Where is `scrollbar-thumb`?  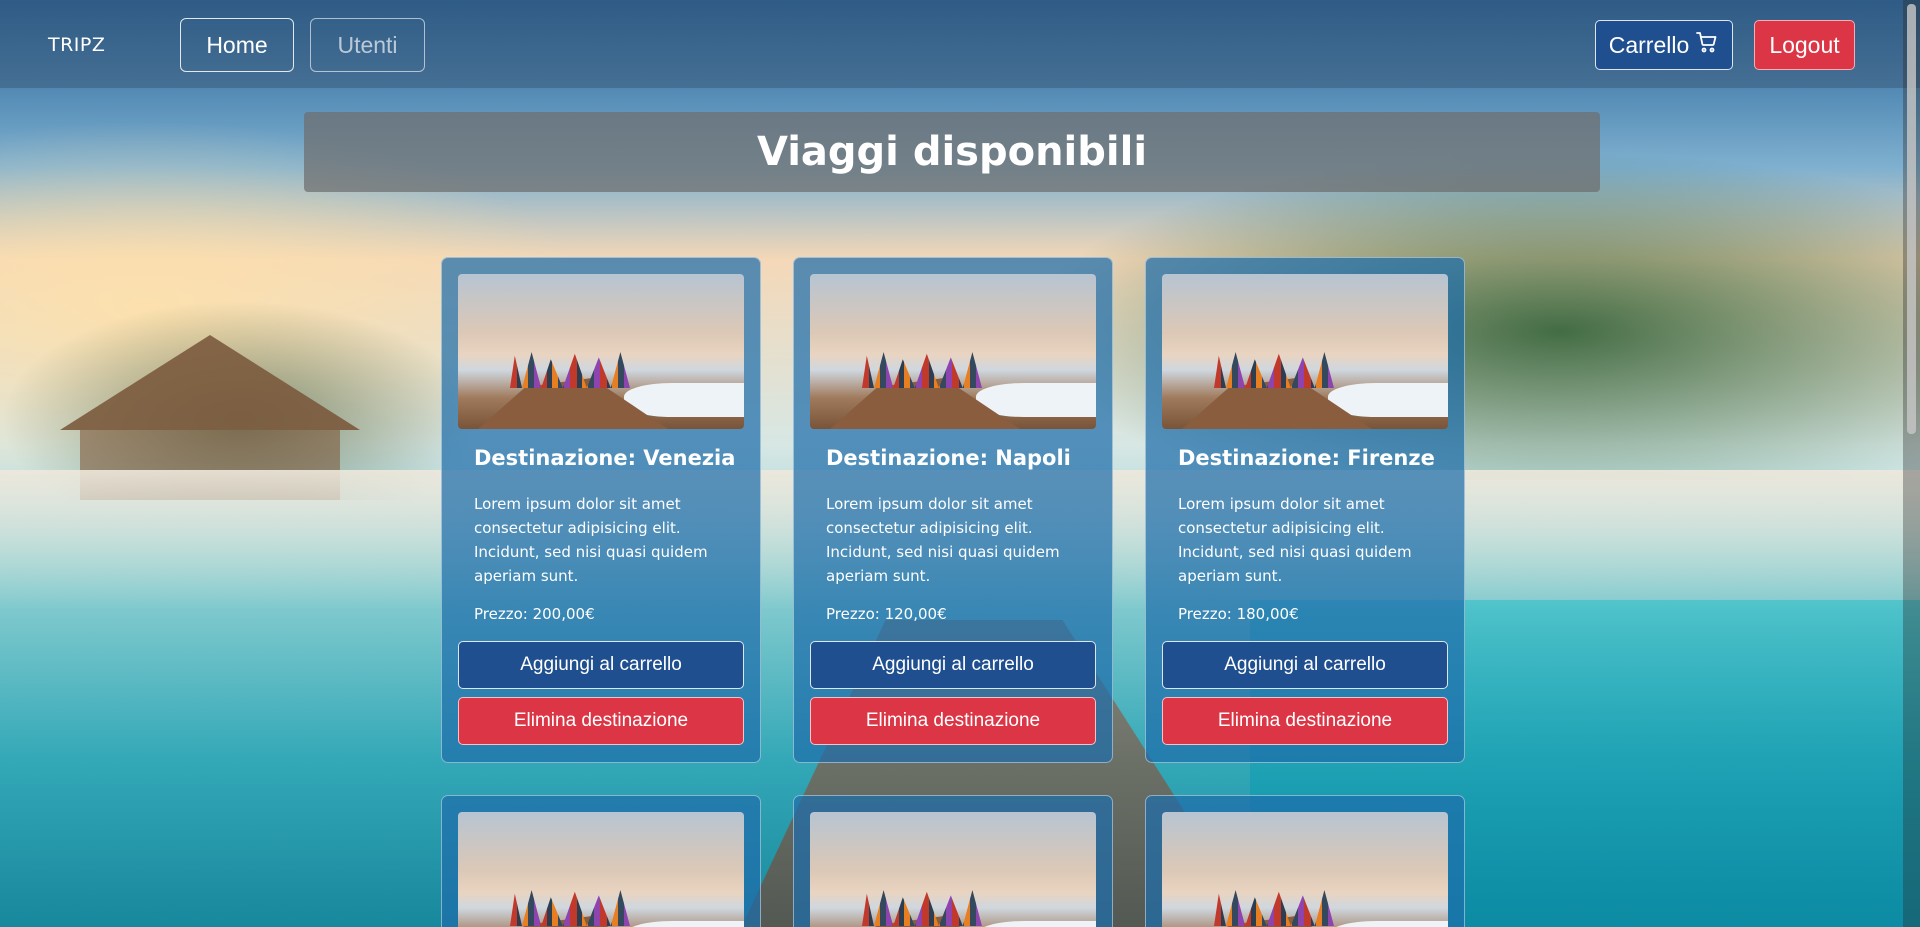
scrollbar-thumb is located at coordinates (1911, 219).